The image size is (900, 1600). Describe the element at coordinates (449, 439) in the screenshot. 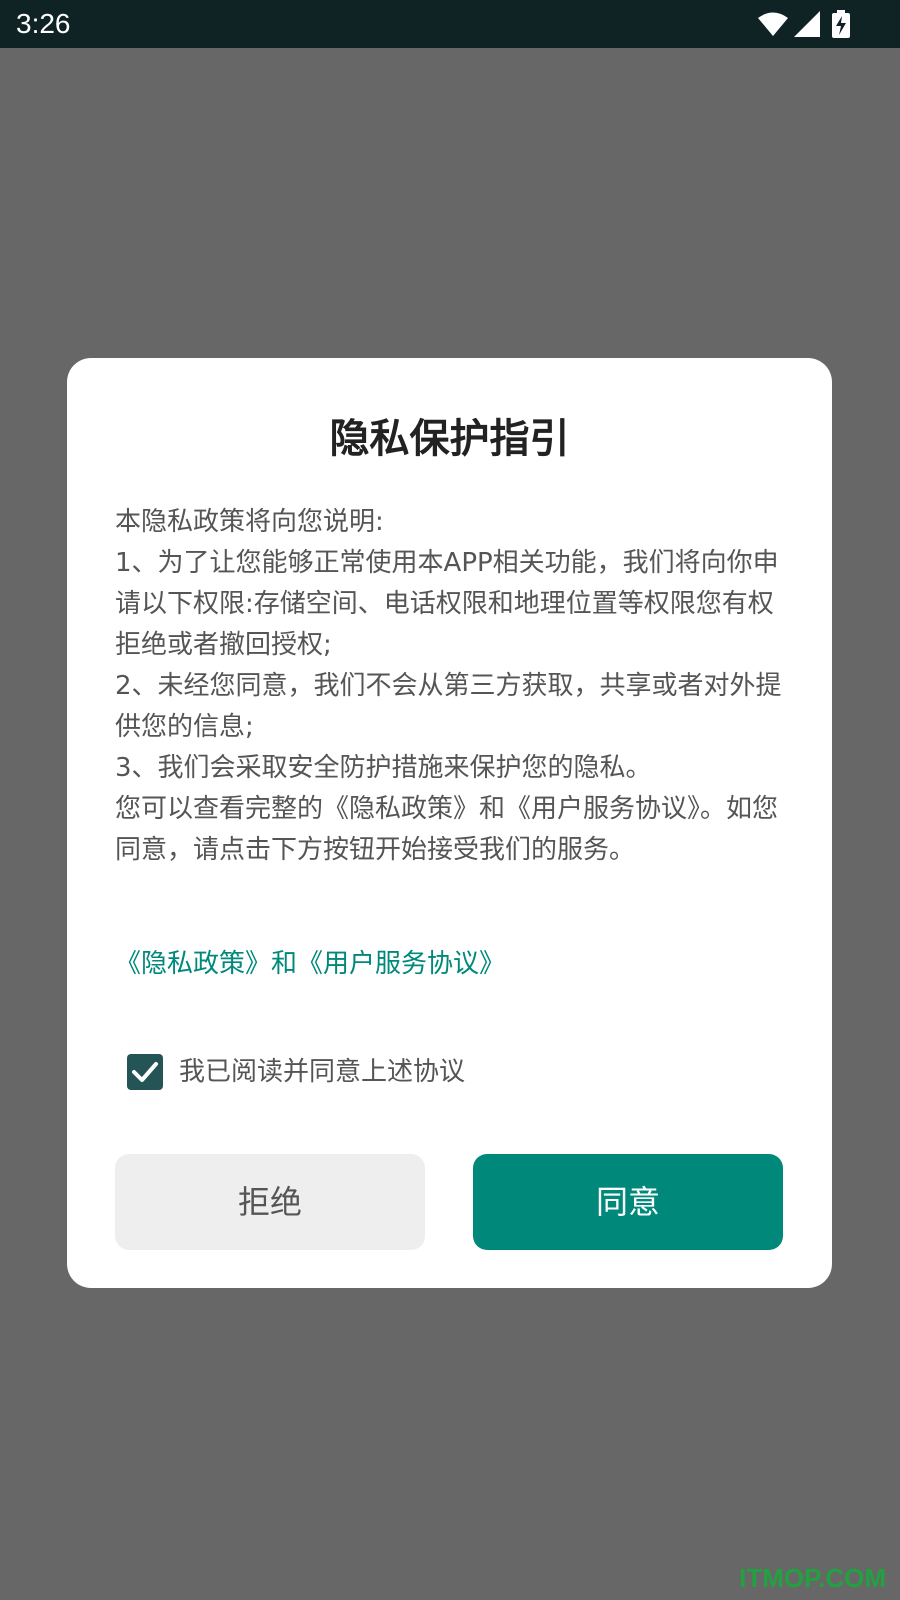

I see `dialog-title: 隐私保护指引` at that location.